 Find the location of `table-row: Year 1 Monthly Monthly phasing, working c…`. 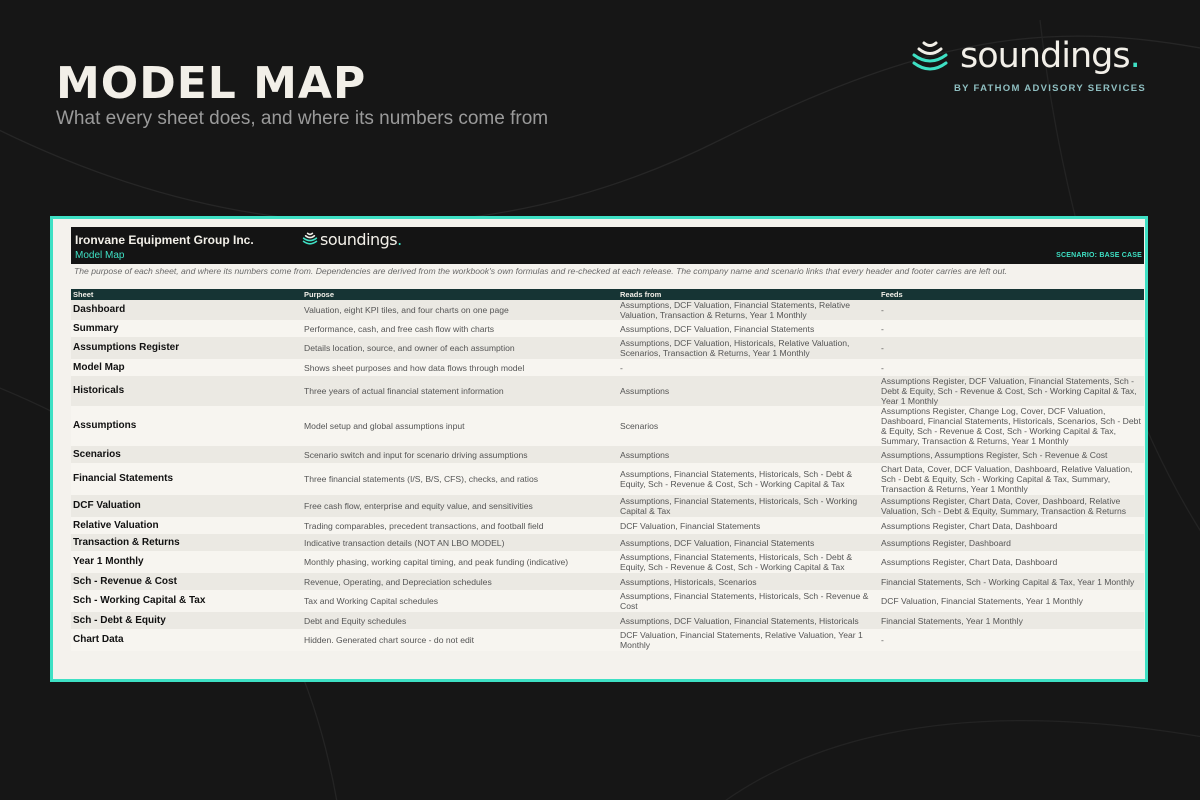

table-row: Year 1 Monthly Monthly phasing, working c… is located at coordinates (607, 562).